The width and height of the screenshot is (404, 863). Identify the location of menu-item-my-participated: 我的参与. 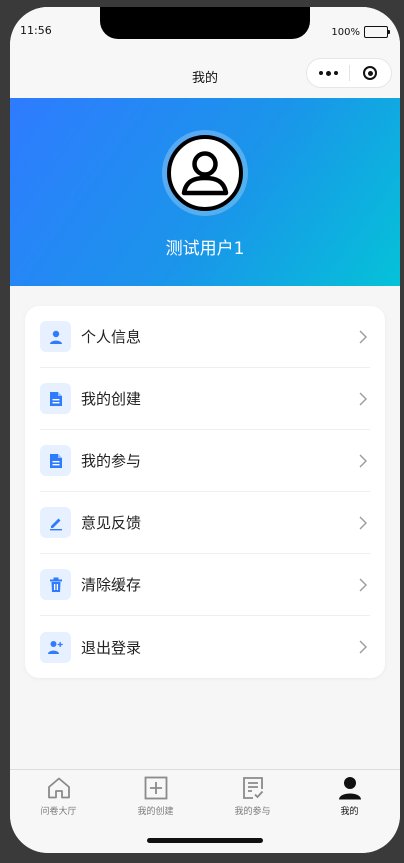
(205, 461).